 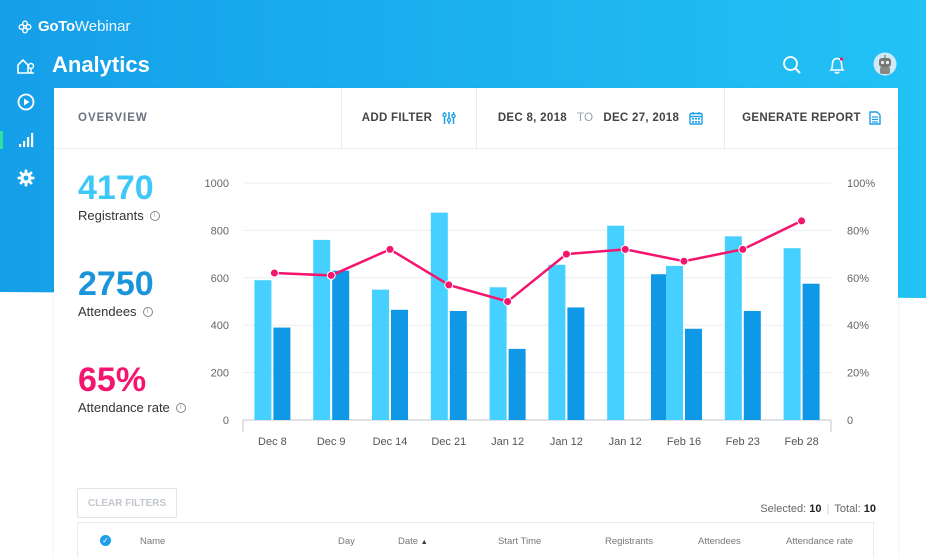 What do you see at coordinates (1, 140) in the screenshot?
I see `sidebar-active-indicator` at bounding box center [1, 140].